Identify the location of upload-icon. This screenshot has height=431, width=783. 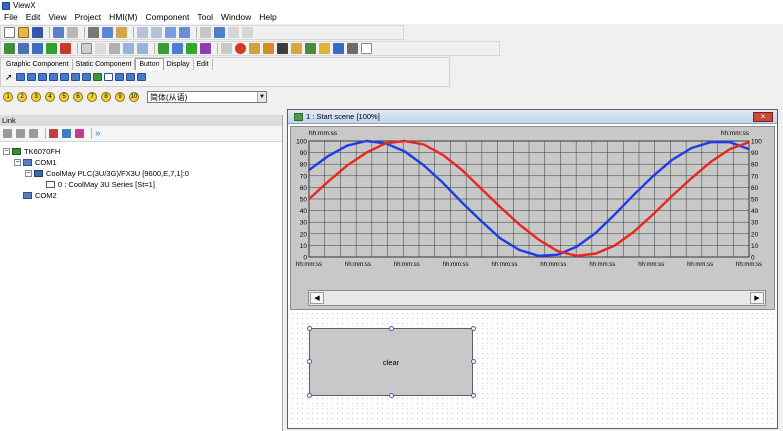
(37, 48).